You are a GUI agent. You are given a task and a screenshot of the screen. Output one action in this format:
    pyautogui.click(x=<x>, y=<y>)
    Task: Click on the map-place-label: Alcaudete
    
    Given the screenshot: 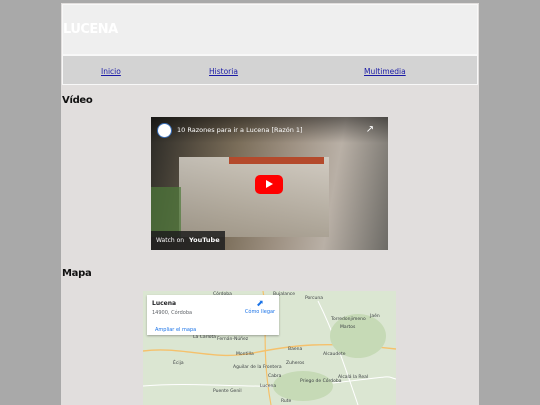 What is the action you would take?
    pyautogui.click(x=334, y=354)
    